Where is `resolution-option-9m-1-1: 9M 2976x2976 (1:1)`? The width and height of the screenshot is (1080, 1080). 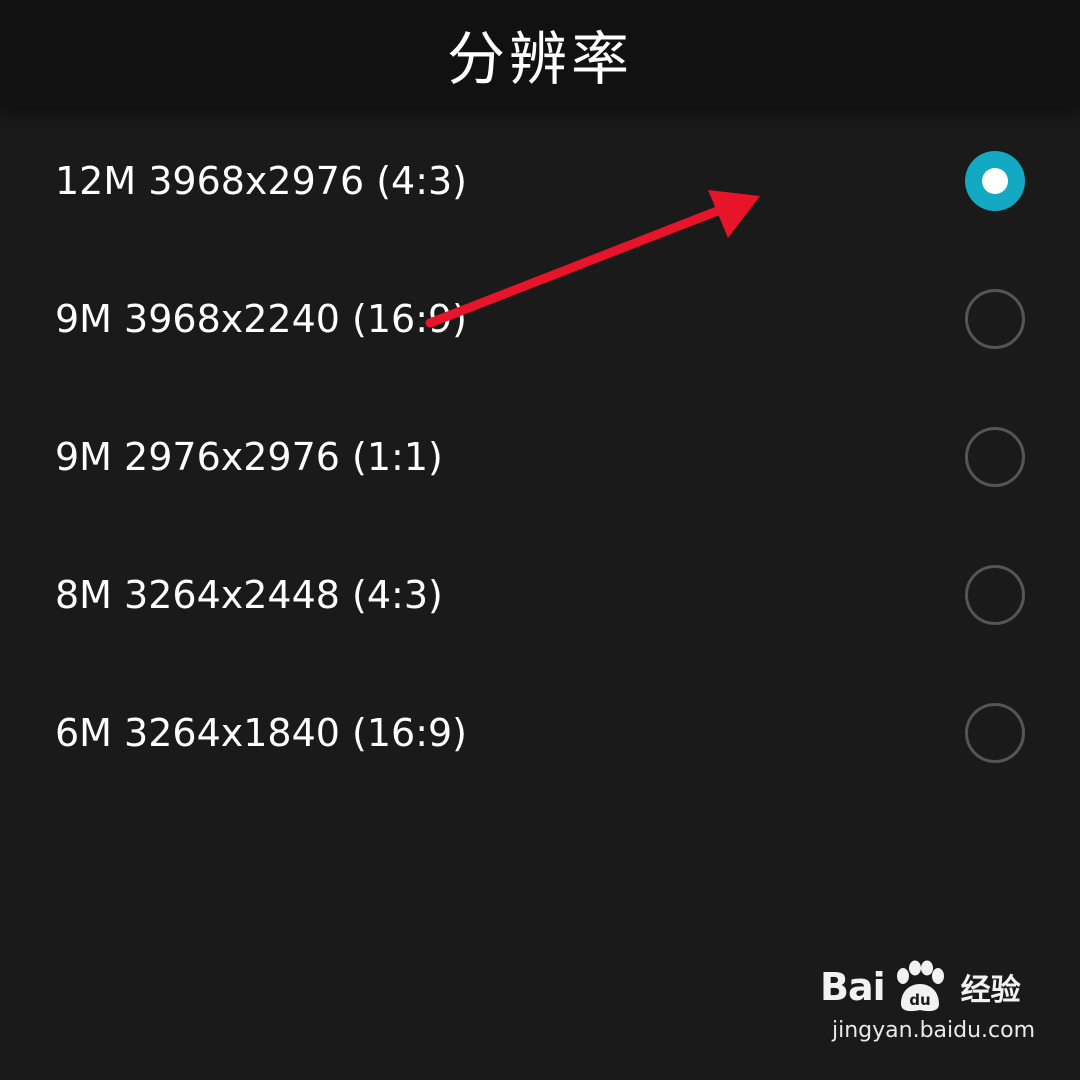
resolution-option-9m-1-1: 9M 2976x2976 (1:1) is located at coordinates (540, 457).